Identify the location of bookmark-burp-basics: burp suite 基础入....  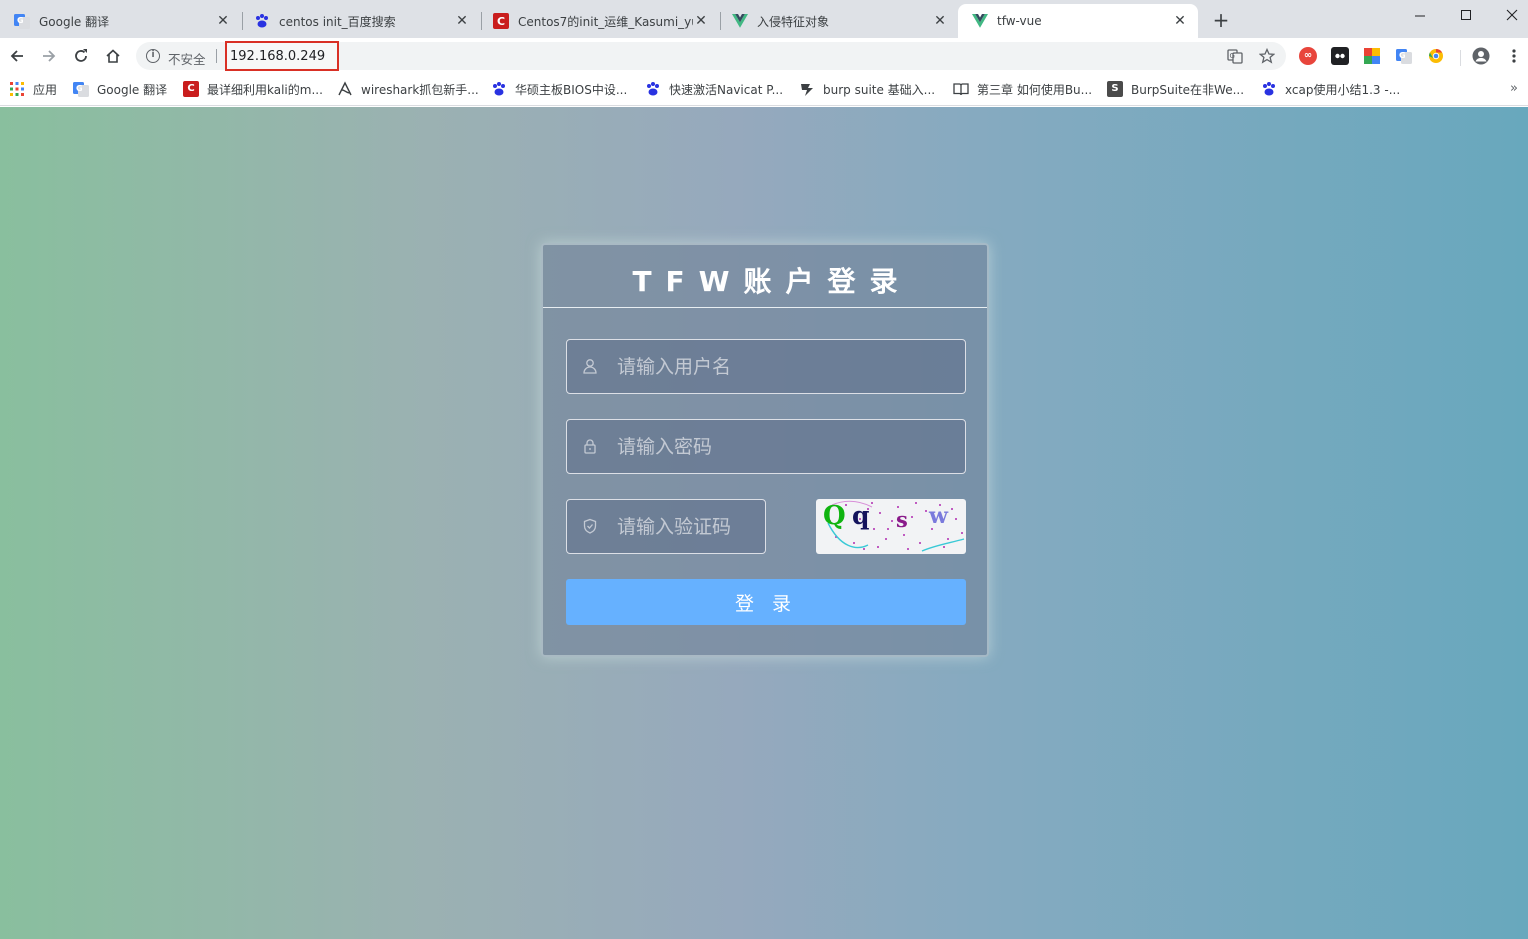
(867, 89).